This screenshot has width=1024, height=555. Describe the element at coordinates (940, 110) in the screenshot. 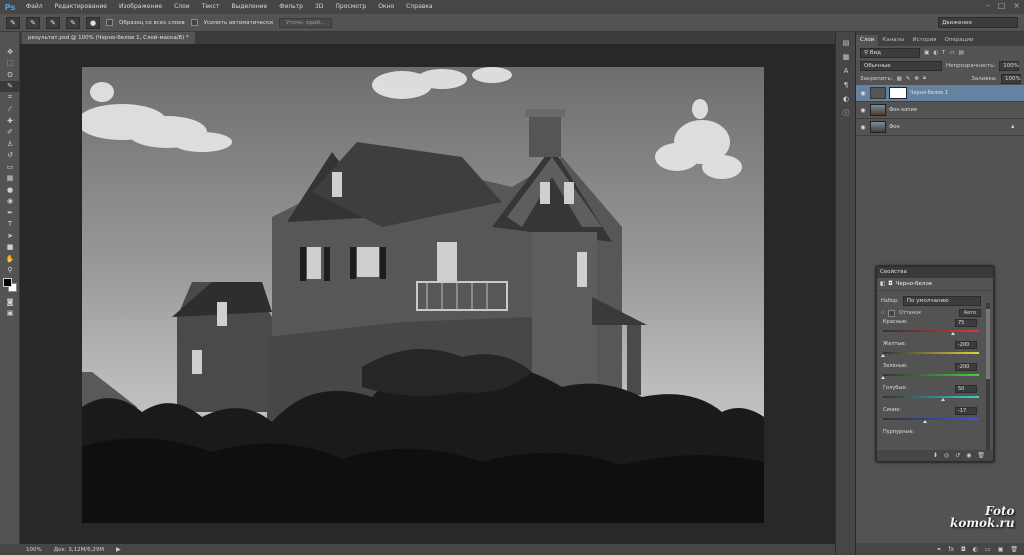

I see `layer-row: ◉ Фон копия` at that location.